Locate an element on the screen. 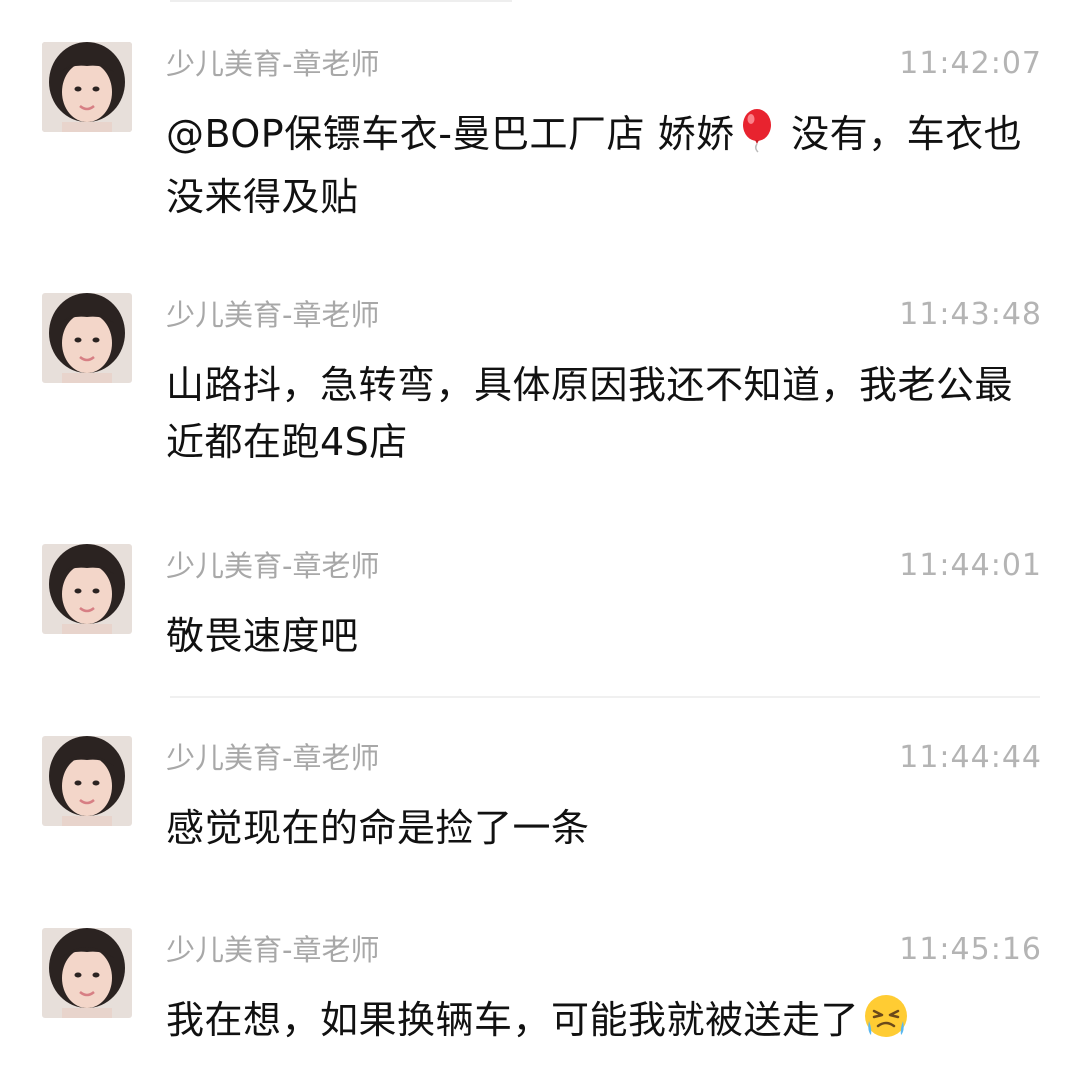 The image size is (1084, 1080). message-time: 11:43:48 is located at coordinates (970, 314).